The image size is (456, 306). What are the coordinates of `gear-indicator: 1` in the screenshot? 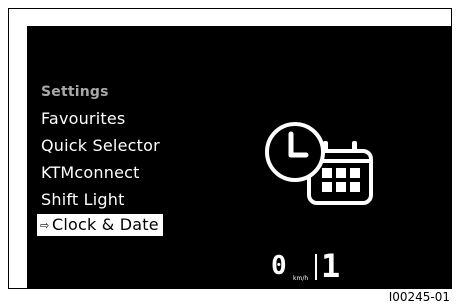 It's located at (331, 266).